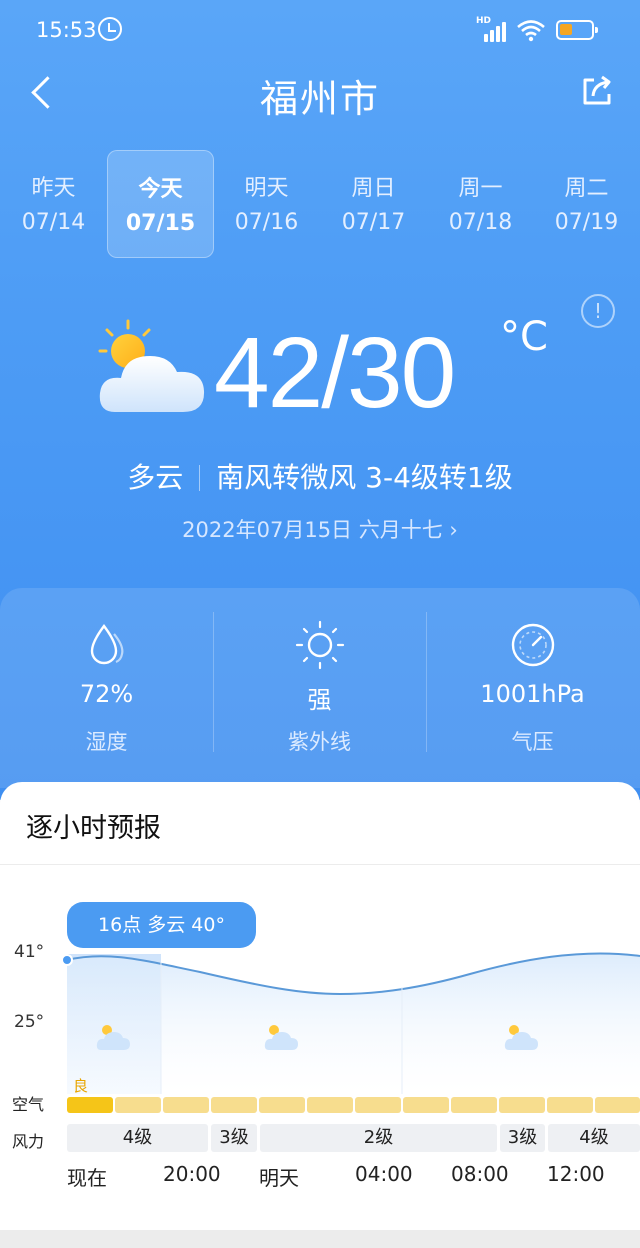  Describe the element at coordinates (107, 644) in the screenshot. I see `humidity-icon` at that location.